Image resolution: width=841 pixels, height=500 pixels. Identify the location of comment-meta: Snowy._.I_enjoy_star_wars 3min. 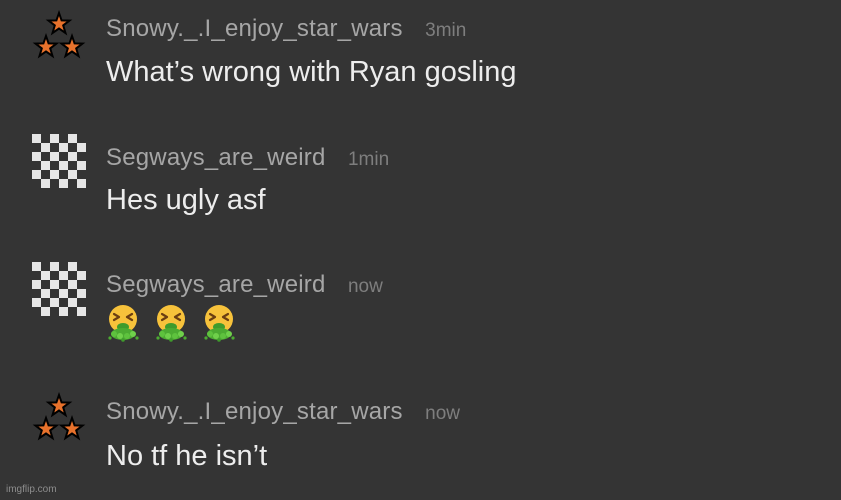
(286, 29).